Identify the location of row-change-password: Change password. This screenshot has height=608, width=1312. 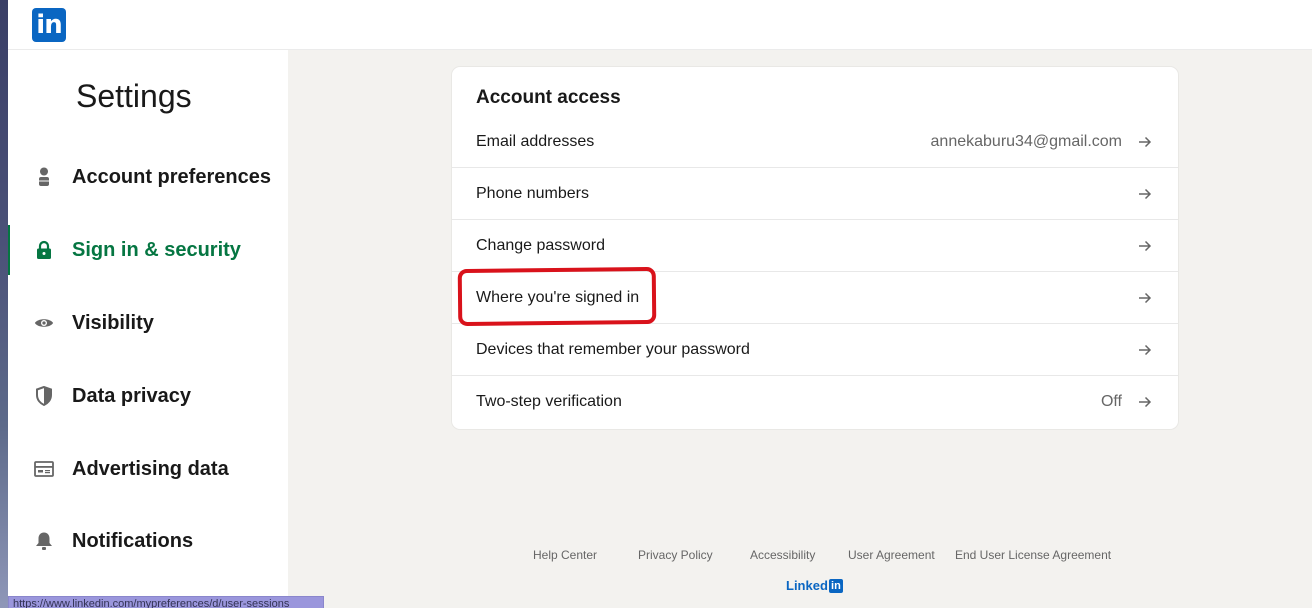
(815, 246).